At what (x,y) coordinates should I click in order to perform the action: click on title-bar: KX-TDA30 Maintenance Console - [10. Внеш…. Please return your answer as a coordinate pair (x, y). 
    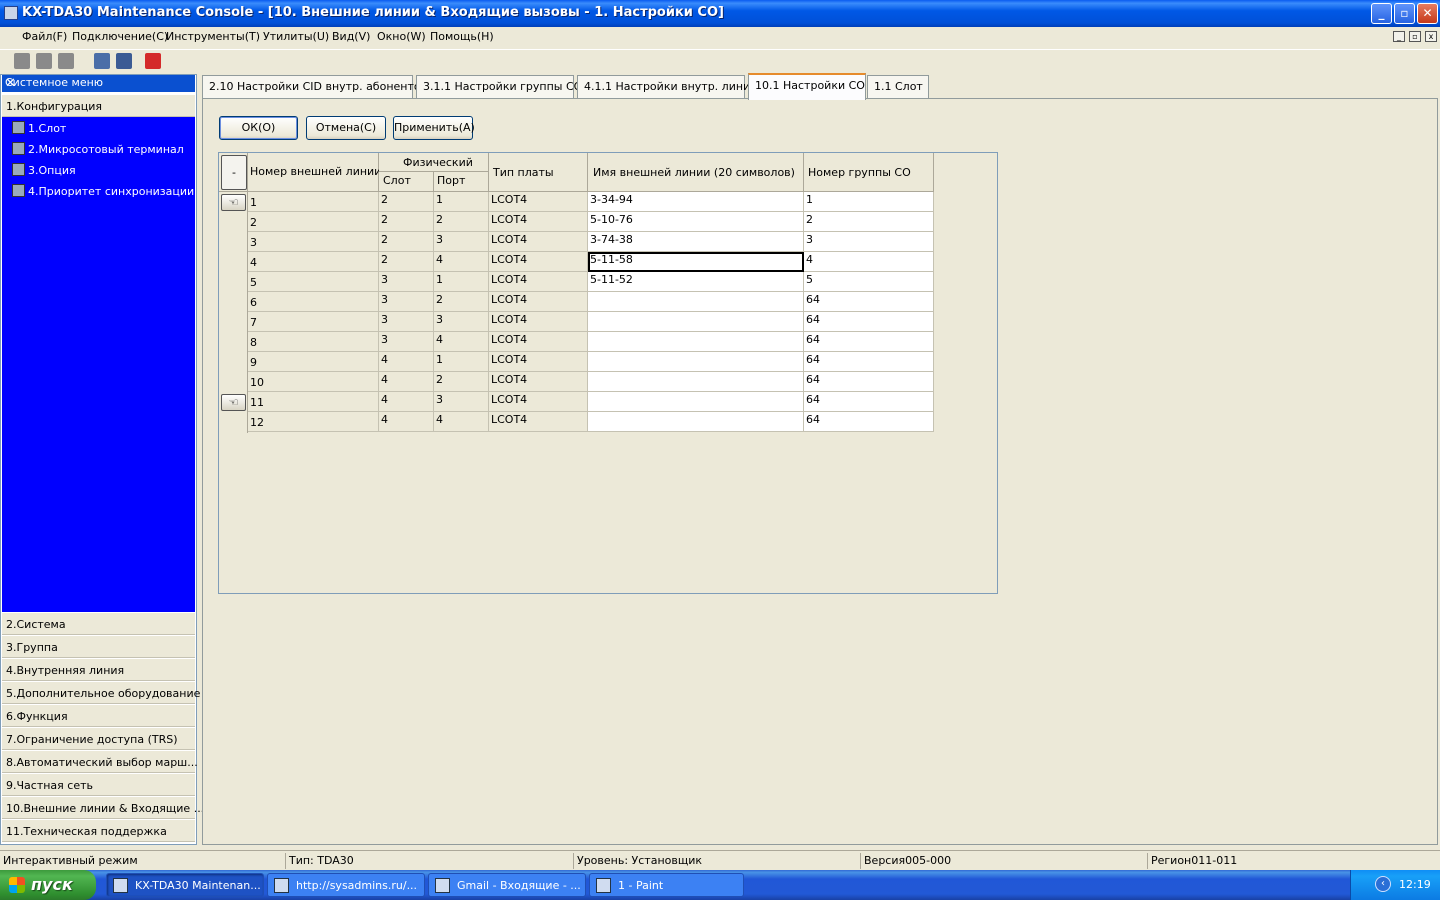
    Looking at the image, I should click on (720, 13).